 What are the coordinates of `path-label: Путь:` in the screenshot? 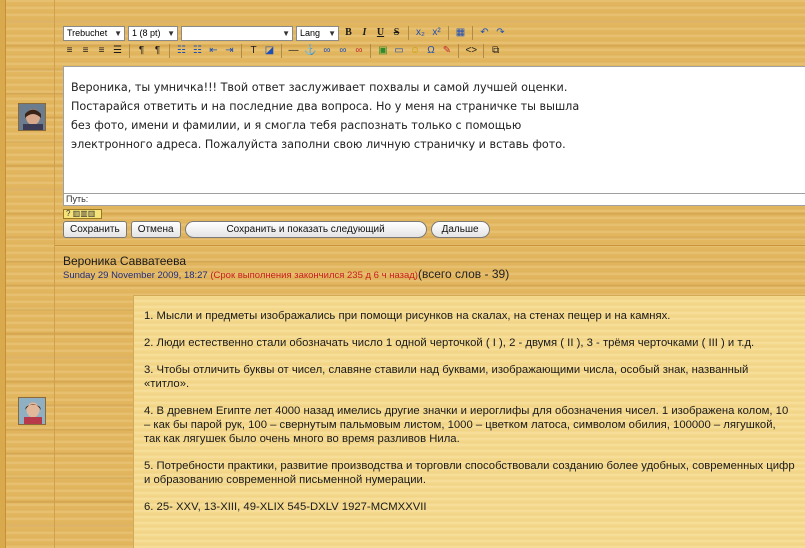 It's located at (77, 199).